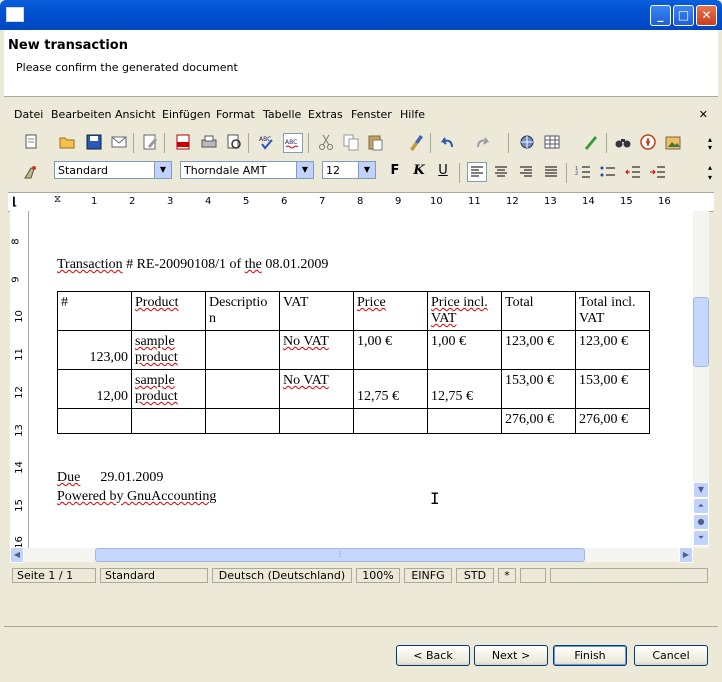  Describe the element at coordinates (94, 311) in the screenshot. I see `column-header: #` at that location.